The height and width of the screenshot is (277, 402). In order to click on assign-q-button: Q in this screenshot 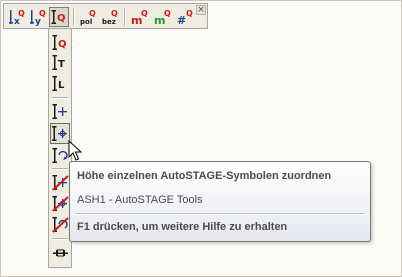, I will do `click(60, 42)`.